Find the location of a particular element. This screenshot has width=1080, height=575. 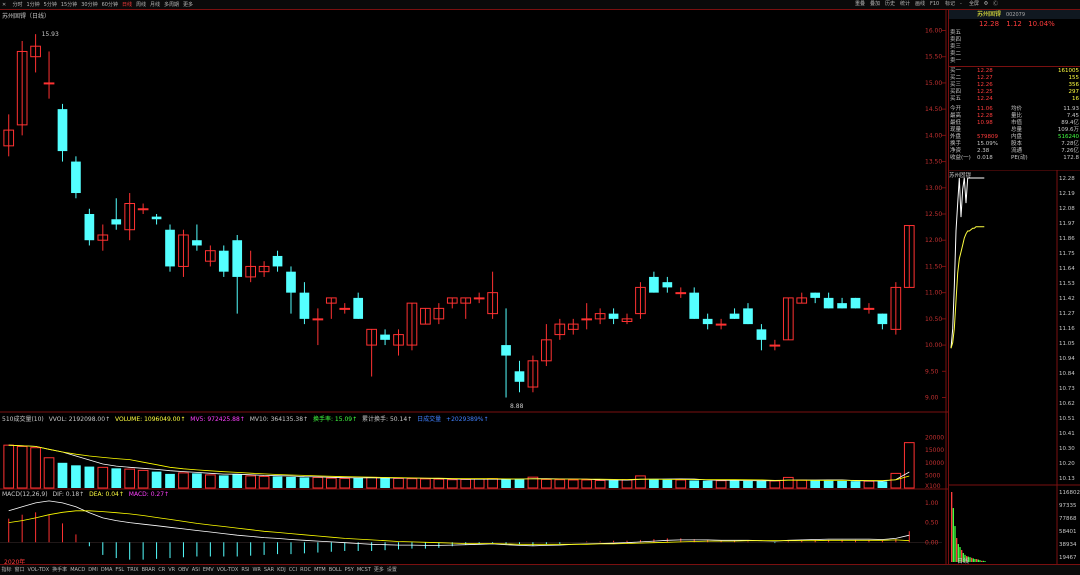

mv10-value: MV10: 364135.38↑ is located at coordinates (279, 419).